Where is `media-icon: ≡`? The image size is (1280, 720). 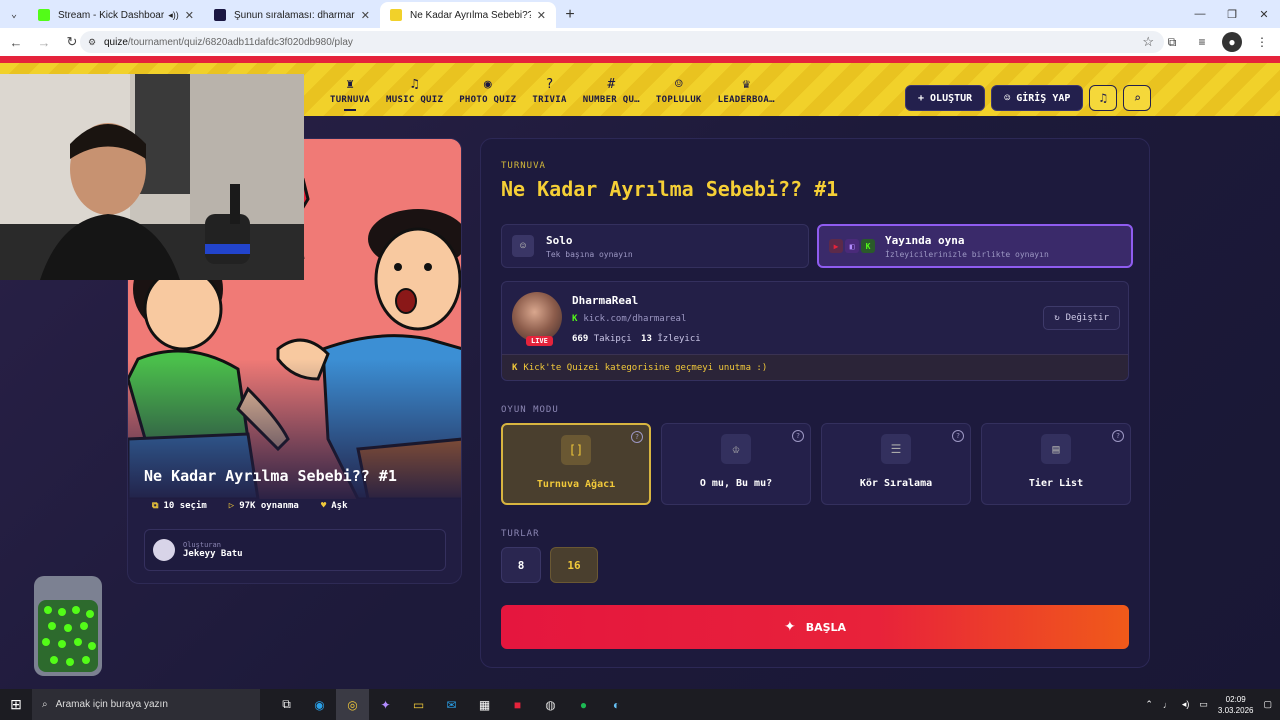 media-icon: ≡ is located at coordinates (1202, 42).